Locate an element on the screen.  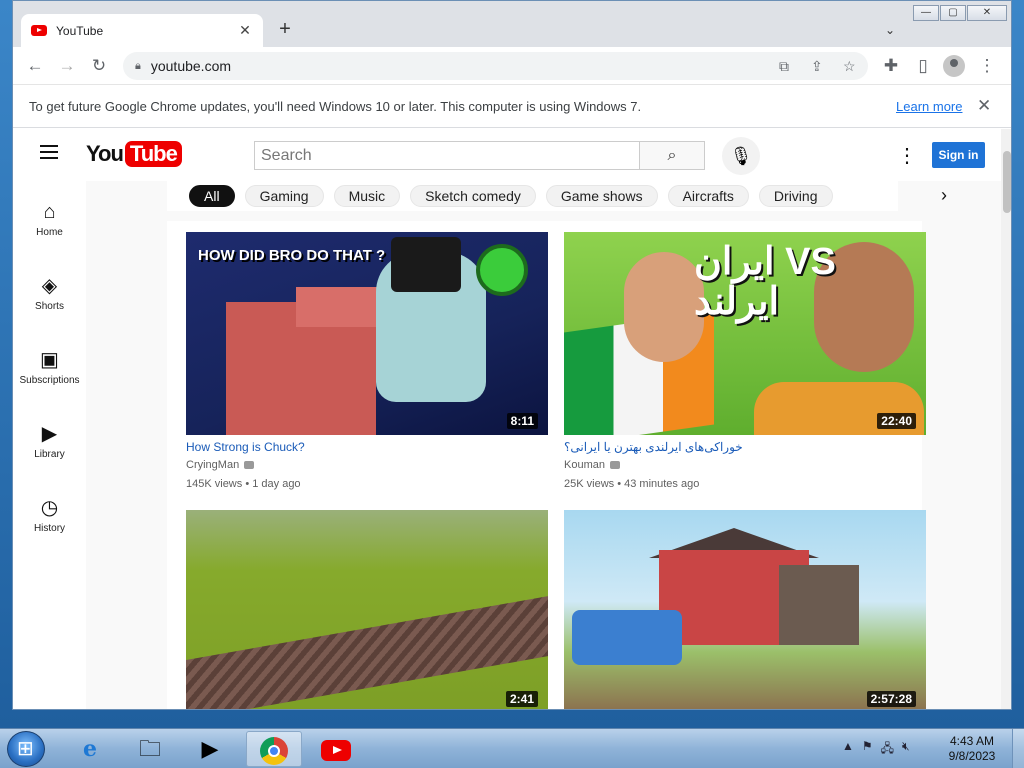
media-player-icon: ▶ is located at coordinates (210, 749).